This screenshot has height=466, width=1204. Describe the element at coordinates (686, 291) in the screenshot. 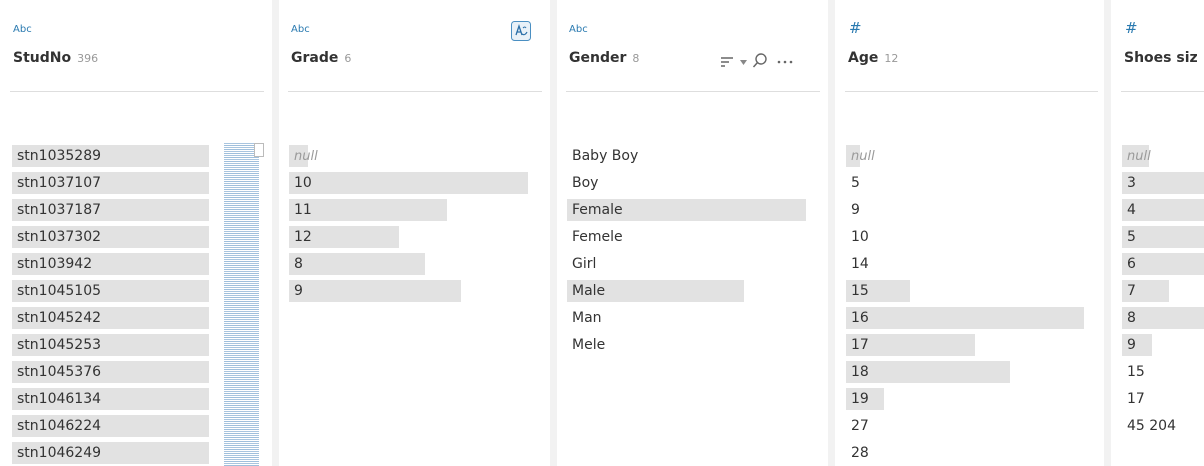

I see `value-row: Male` at that location.